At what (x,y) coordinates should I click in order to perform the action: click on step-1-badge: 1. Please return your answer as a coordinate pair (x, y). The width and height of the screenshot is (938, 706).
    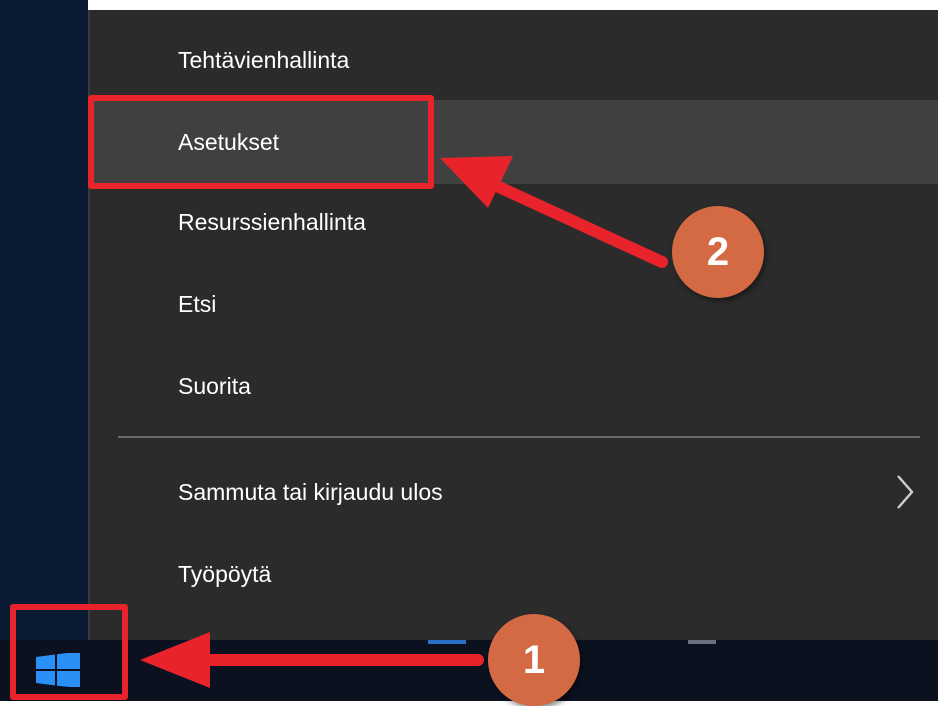
    Looking at the image, I should click on (534, 660).